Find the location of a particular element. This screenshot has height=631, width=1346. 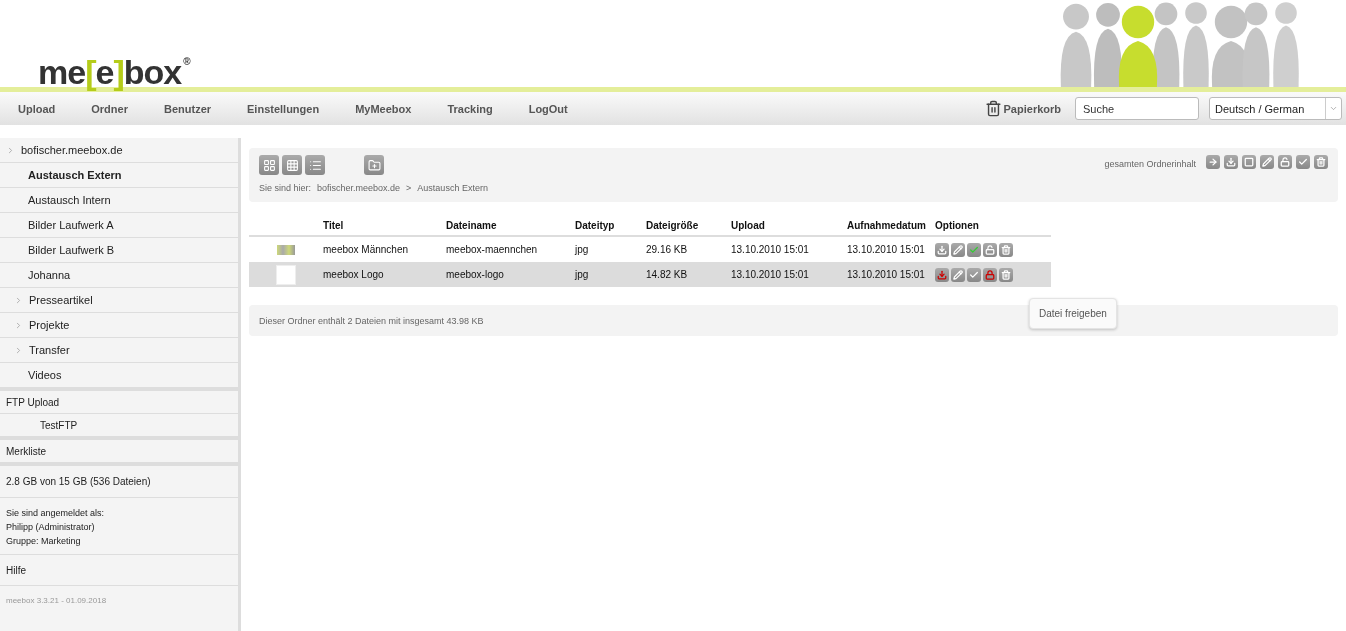

select-button is located at coordinates (1249, 162).